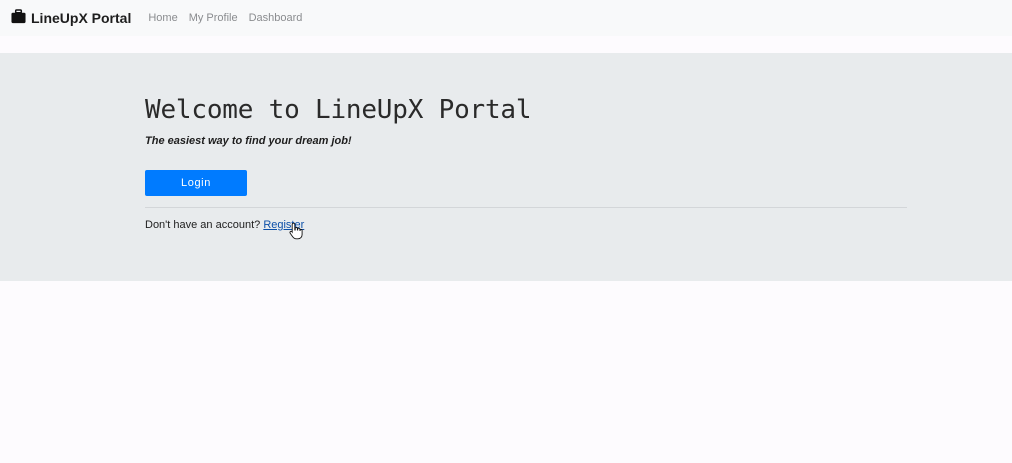  Describe the element at coordinates (338, 110) in the screenshot. I see `page-title: Welcome to LineUpX Portal` at that location.